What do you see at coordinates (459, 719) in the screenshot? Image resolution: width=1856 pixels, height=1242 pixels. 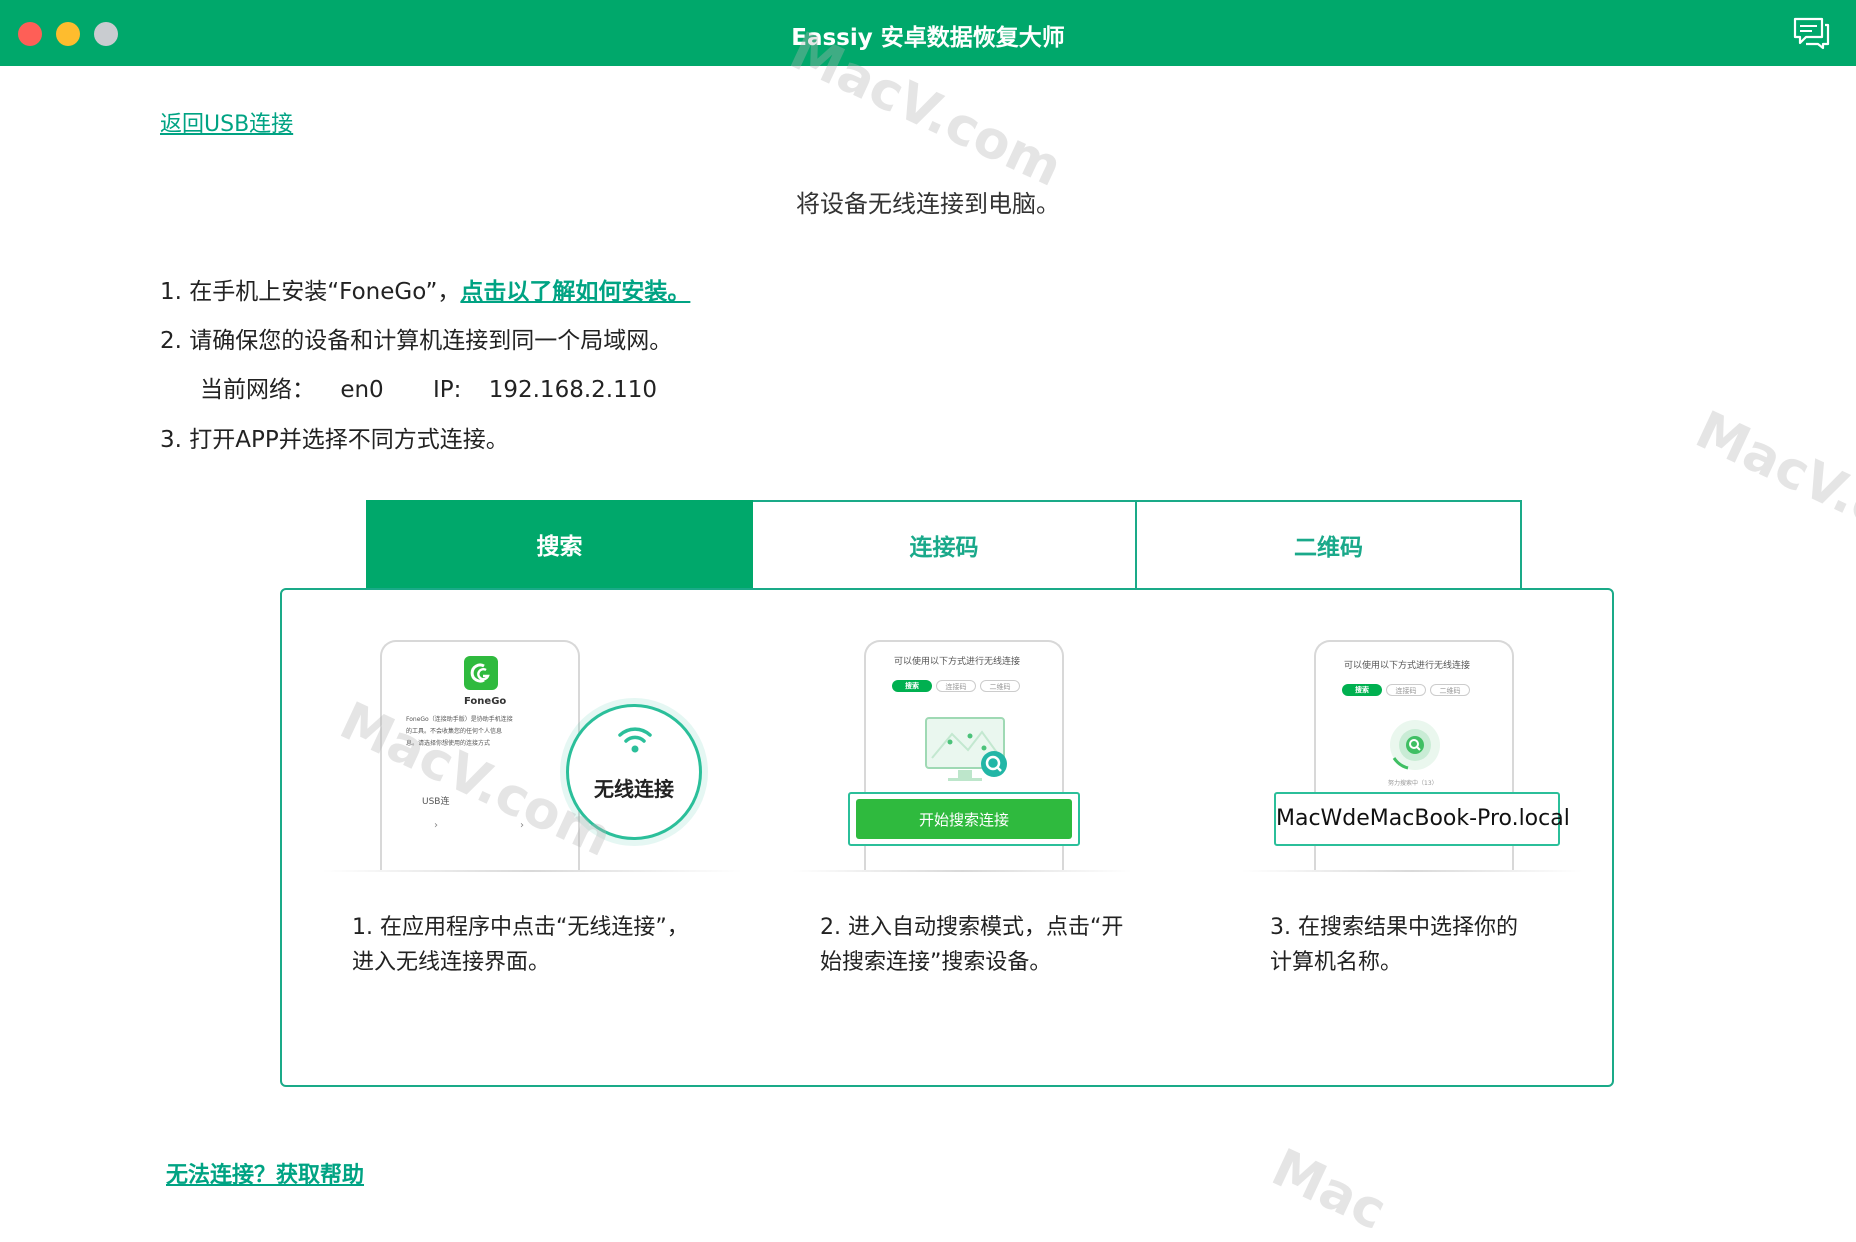 I see `app-desc-1: FoneGo（连接助手版）是协助手机连接` at bounding box center [459, 719].